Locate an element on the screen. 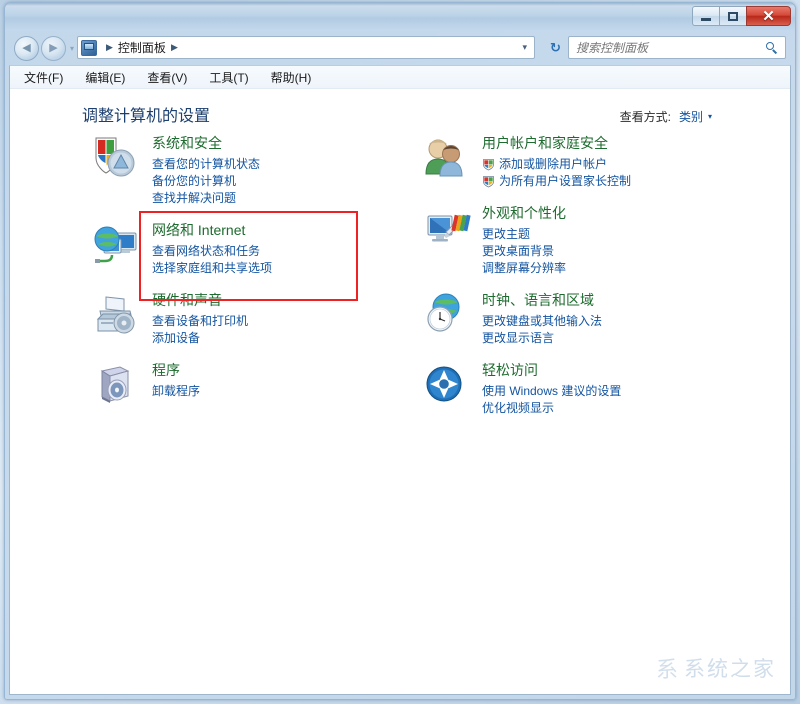  window-controls: ✕ is located at coordinates (741, 16).